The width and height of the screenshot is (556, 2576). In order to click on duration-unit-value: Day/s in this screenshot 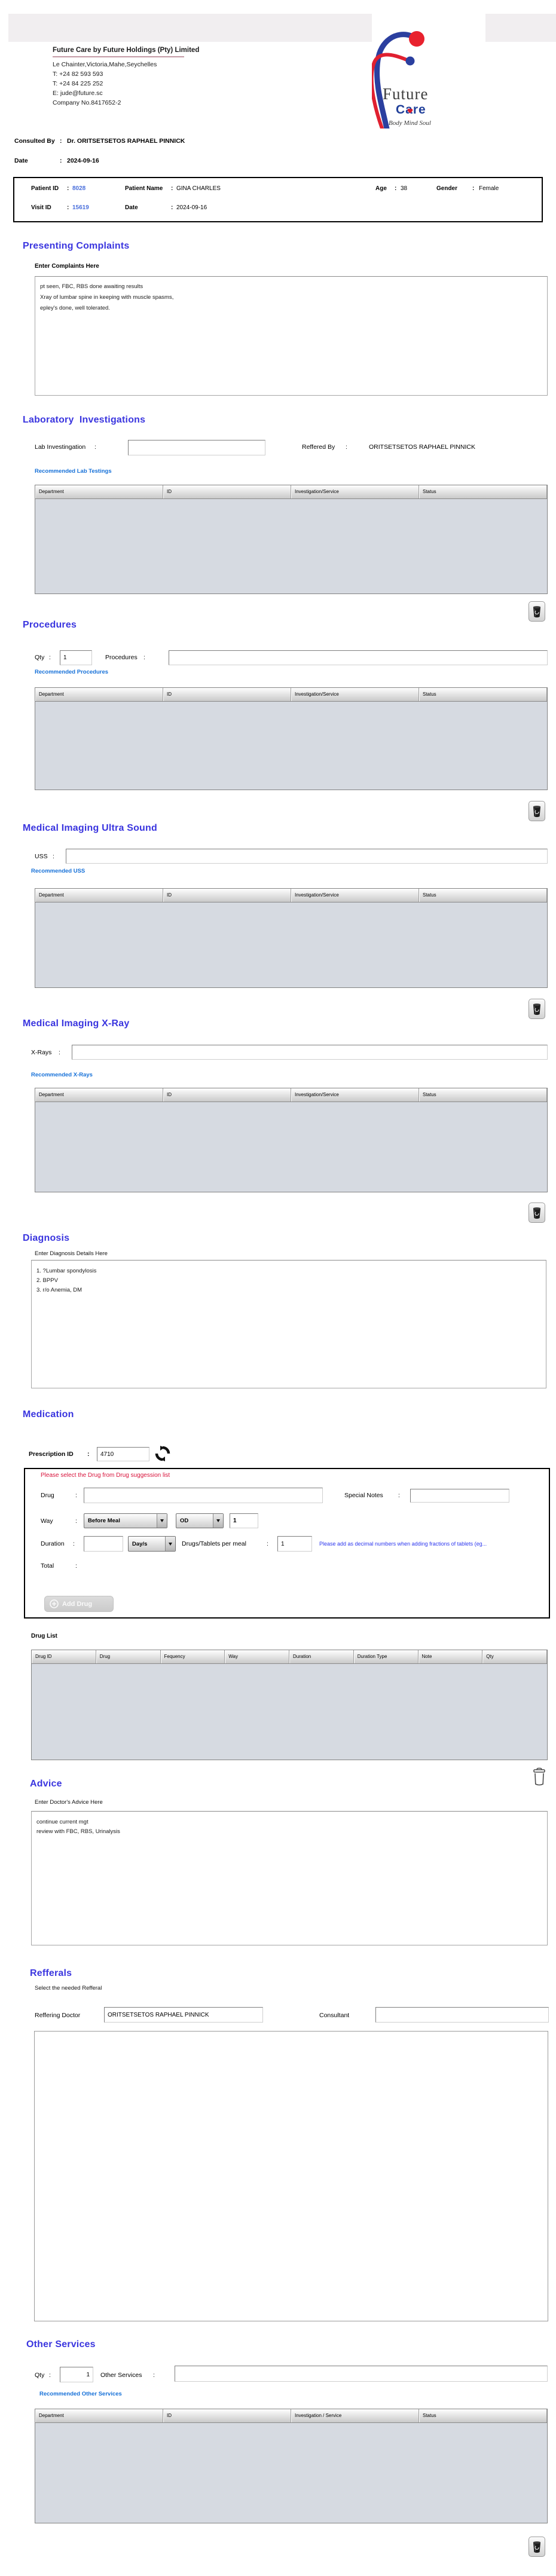, I will do `click(140, 1543)`.